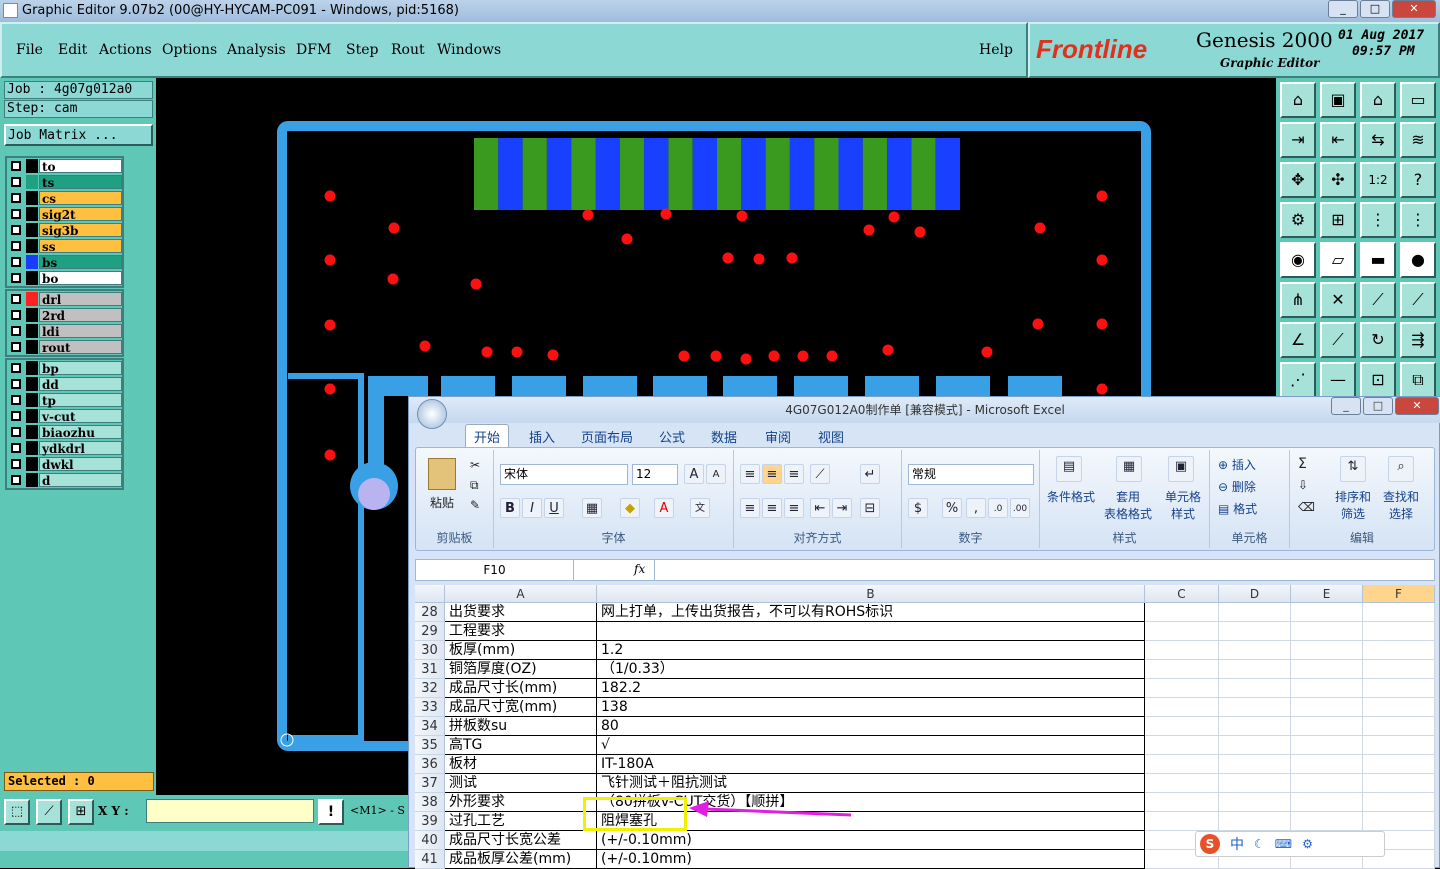 This screenshot has width=1440, height=869. I want to click on angle-icon: ∠, so click(1298, 340).